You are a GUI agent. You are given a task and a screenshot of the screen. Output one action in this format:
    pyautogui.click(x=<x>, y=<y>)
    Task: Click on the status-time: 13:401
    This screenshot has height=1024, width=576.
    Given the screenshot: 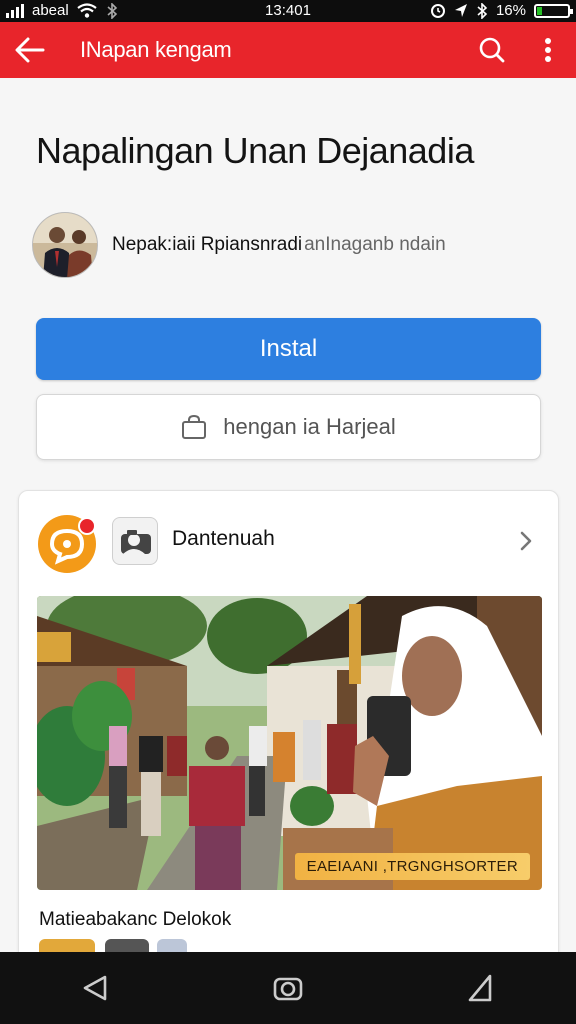 What is the action you would take?
    pyautogui.click(x=288, y=10)
    